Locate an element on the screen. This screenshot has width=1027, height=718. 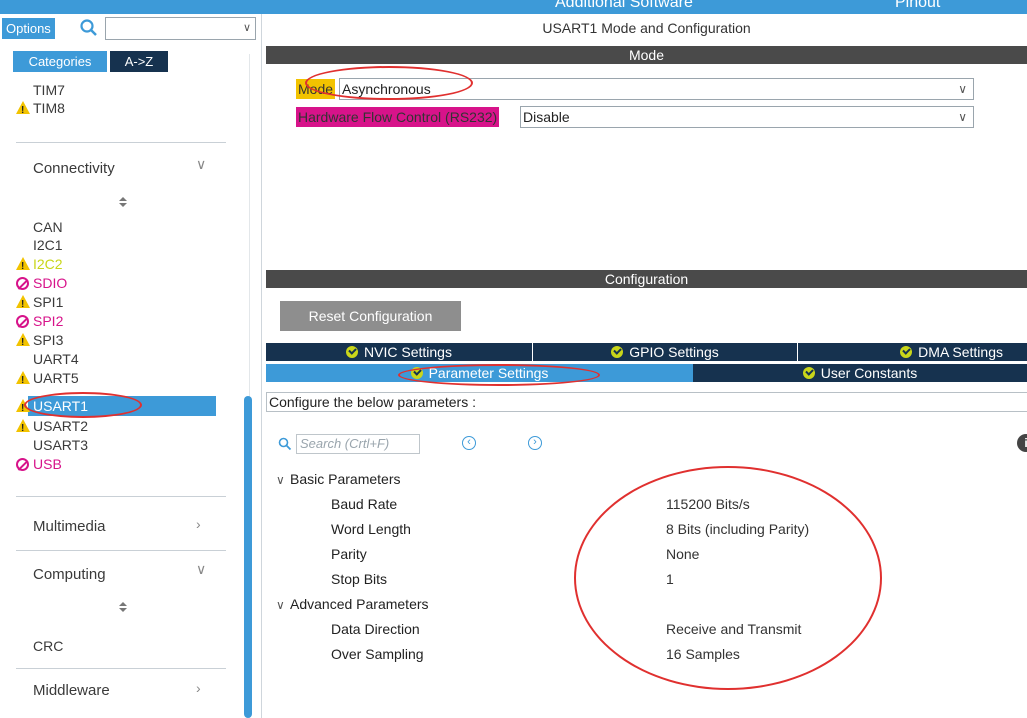
tab-nvic-settings: NVIC Settings is located at coordinates (399, 352).